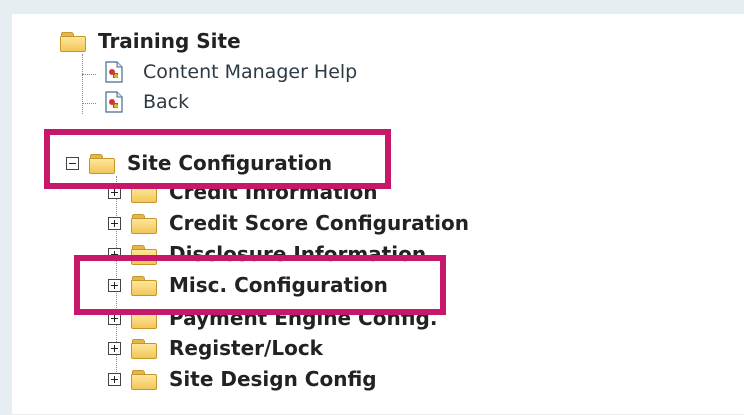 The image size is (744, 415). Describe the element at coordinates (166, 102) in the screenshot. I see `tree-node-label: Back` at that location.